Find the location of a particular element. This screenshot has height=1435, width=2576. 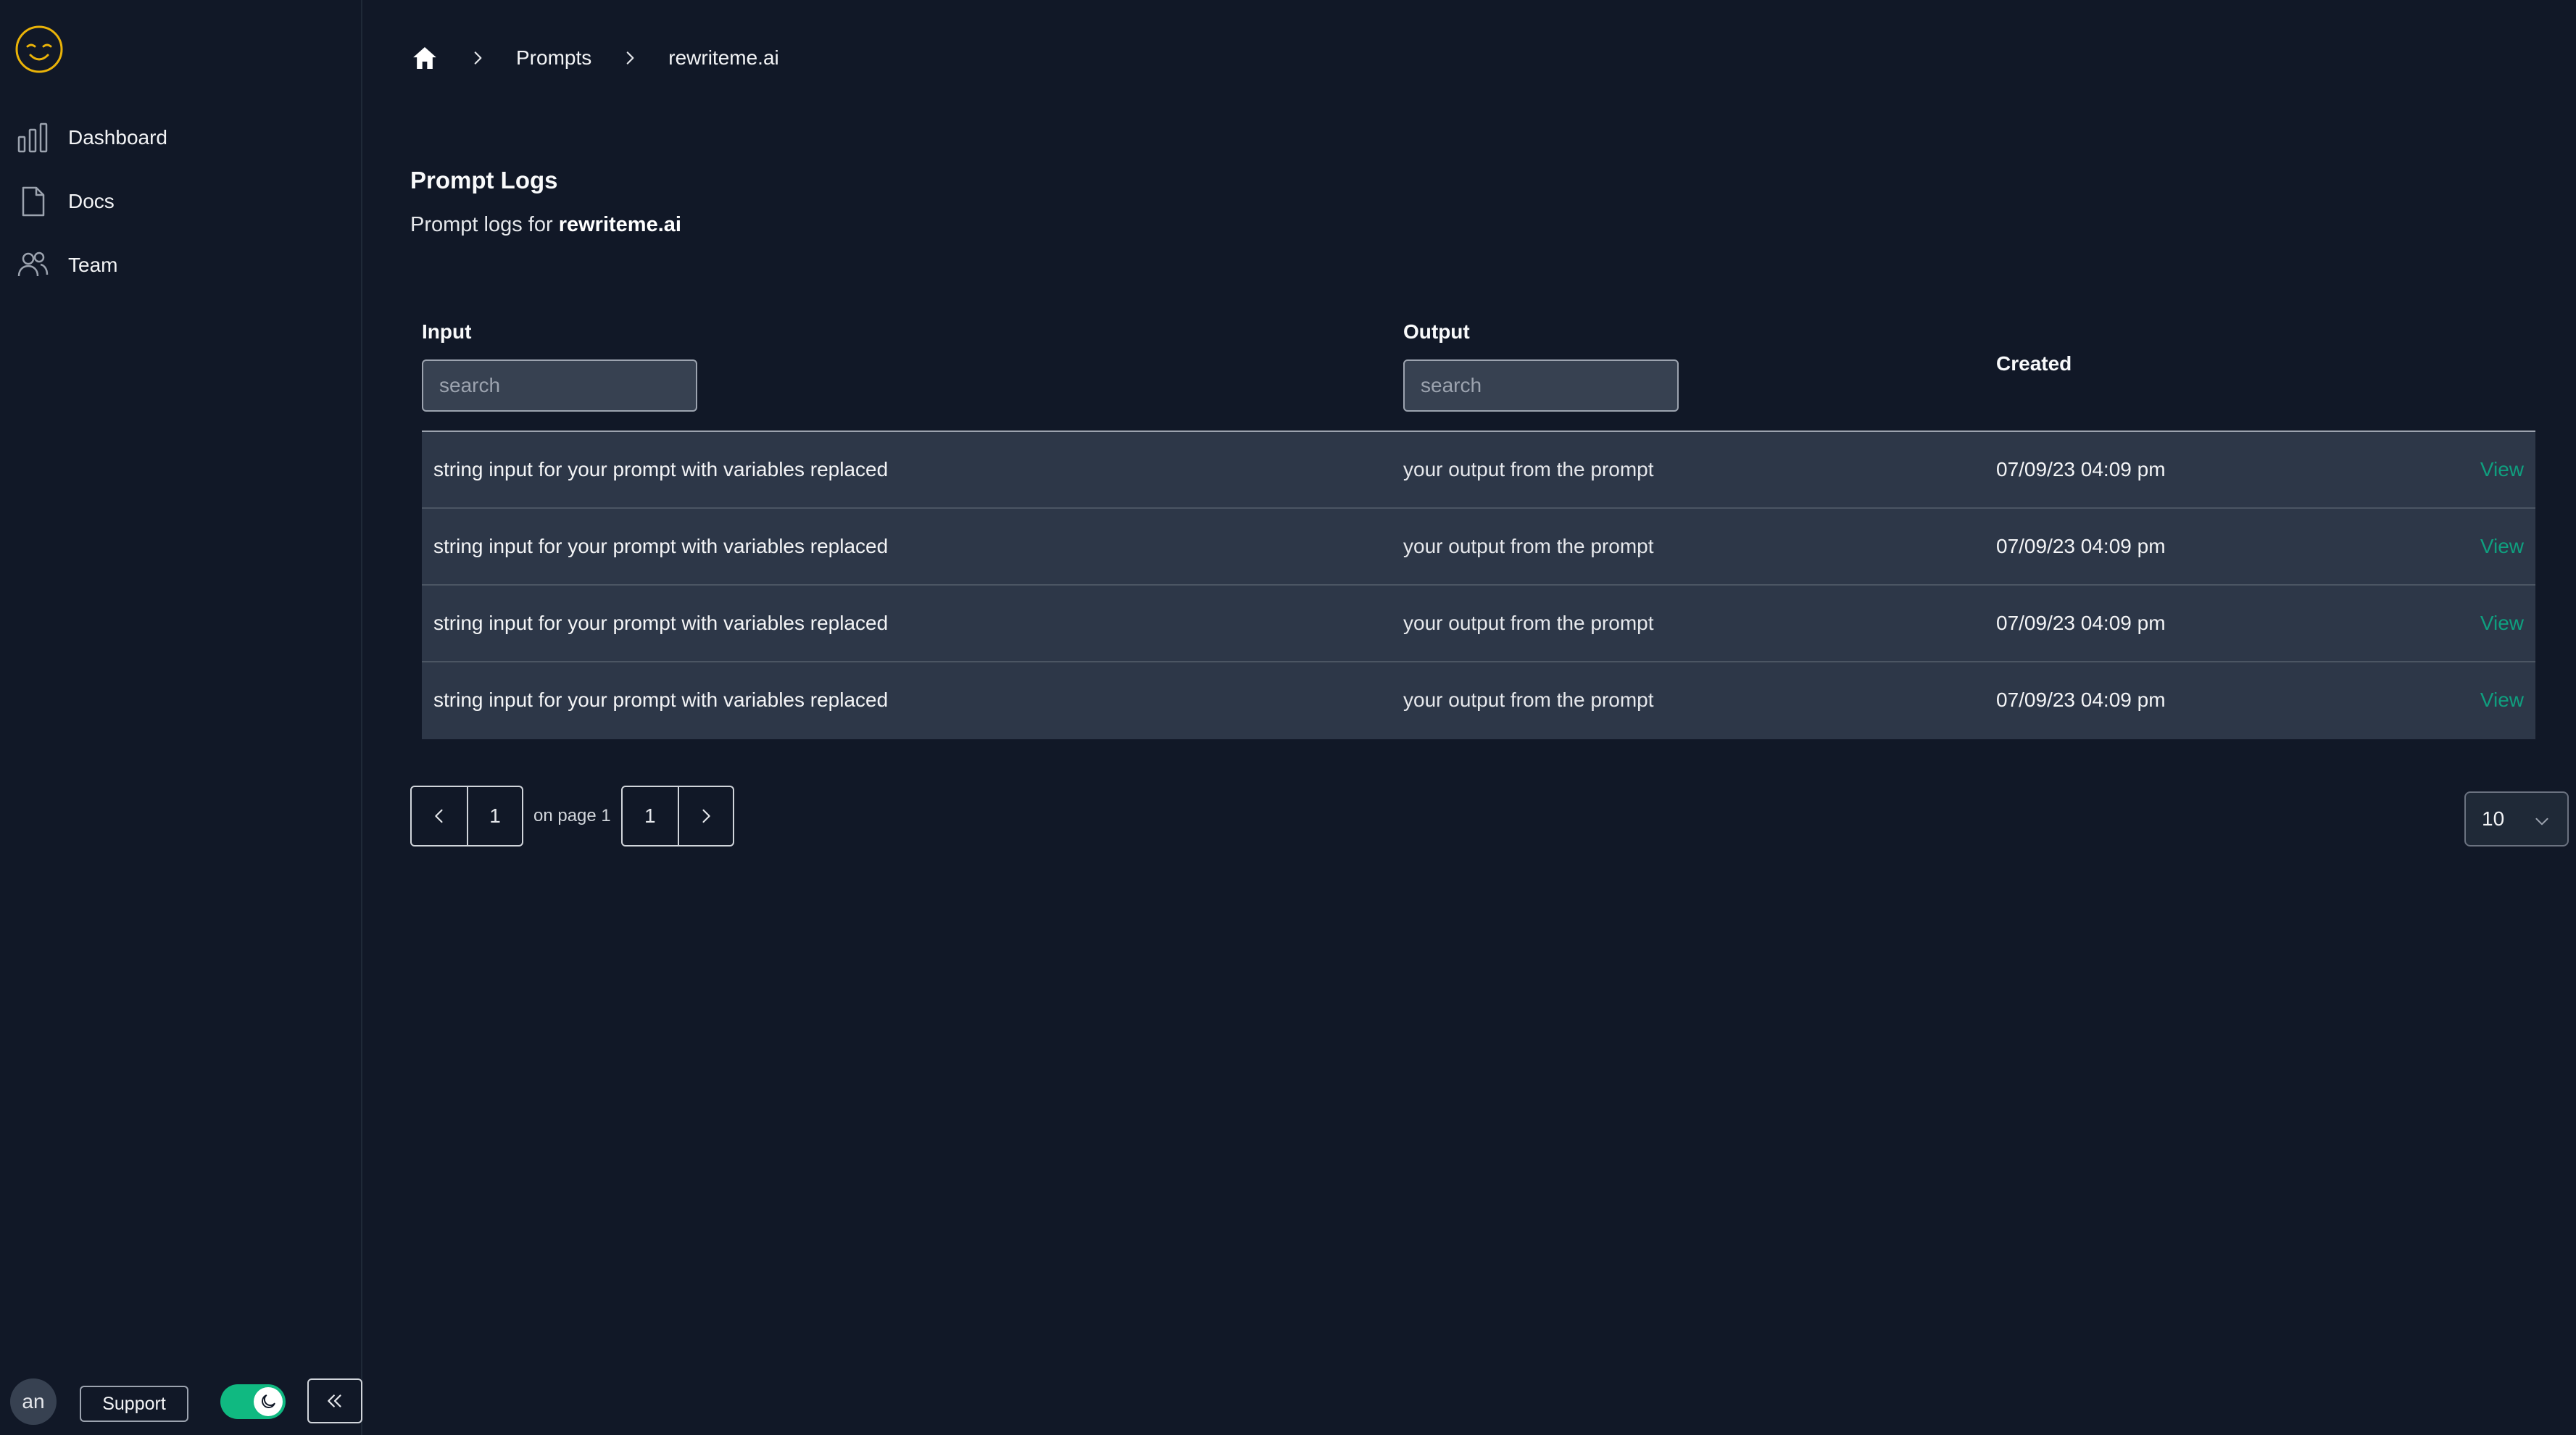

pagination-next-group: 1 is located at coordinates (677, 816).